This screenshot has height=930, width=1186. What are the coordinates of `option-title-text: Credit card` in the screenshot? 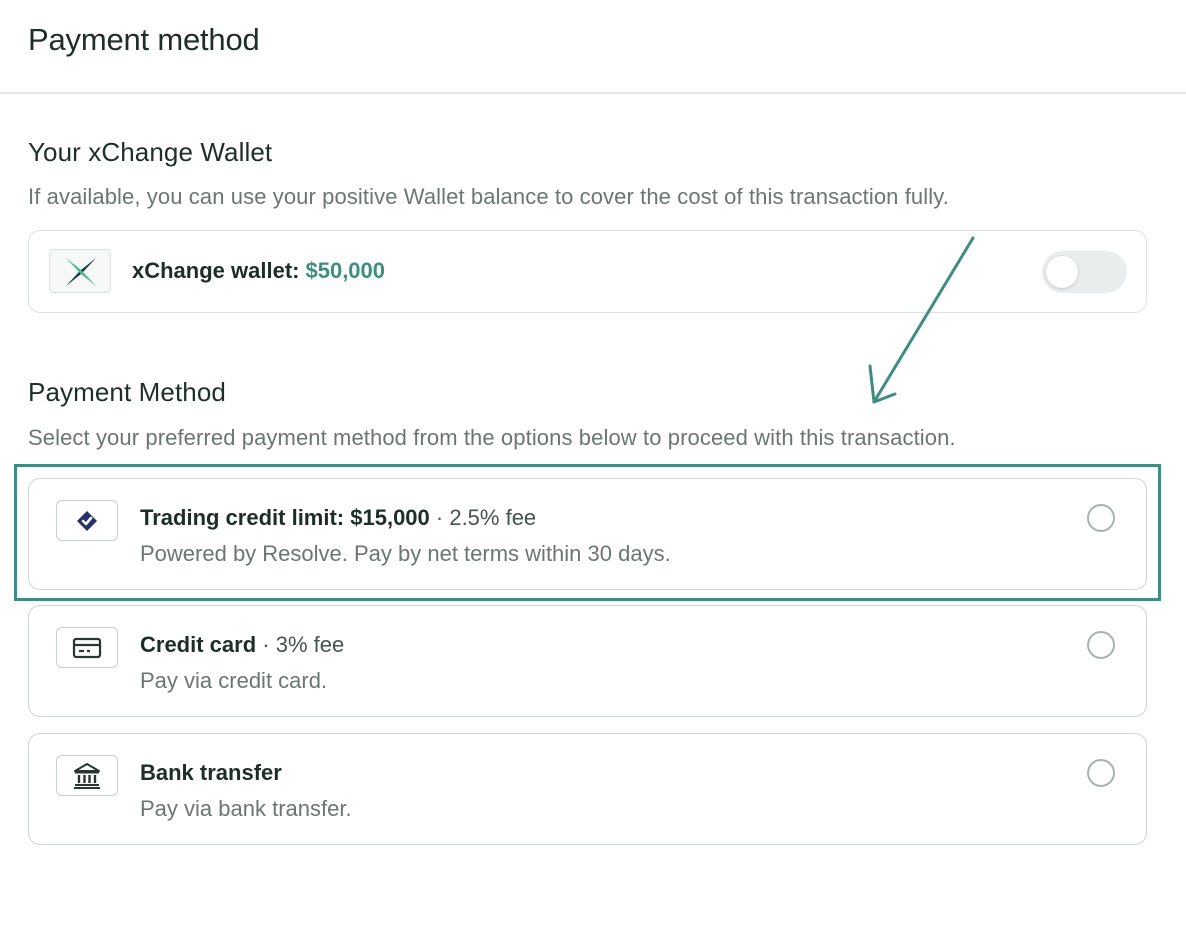 It's located at (198, 644).